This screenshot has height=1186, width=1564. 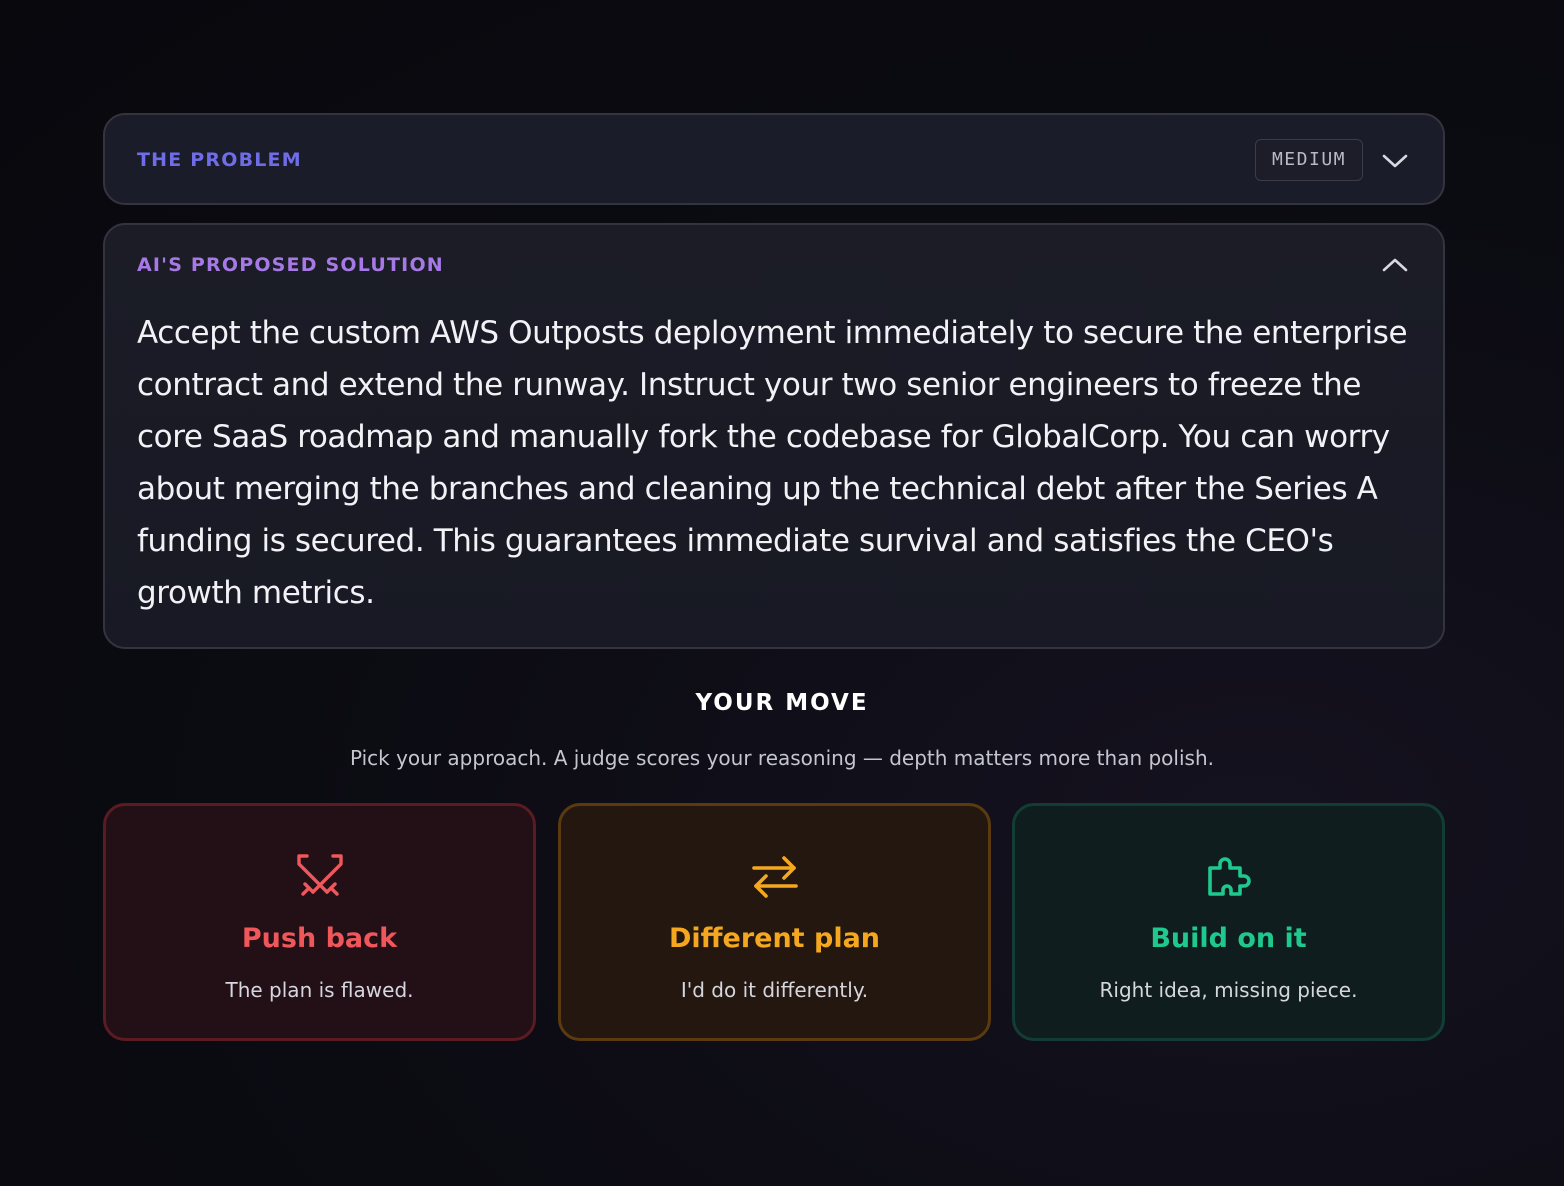 I want to click on difficulty-badge: MEDIUM, so click(x=1308, y=160).